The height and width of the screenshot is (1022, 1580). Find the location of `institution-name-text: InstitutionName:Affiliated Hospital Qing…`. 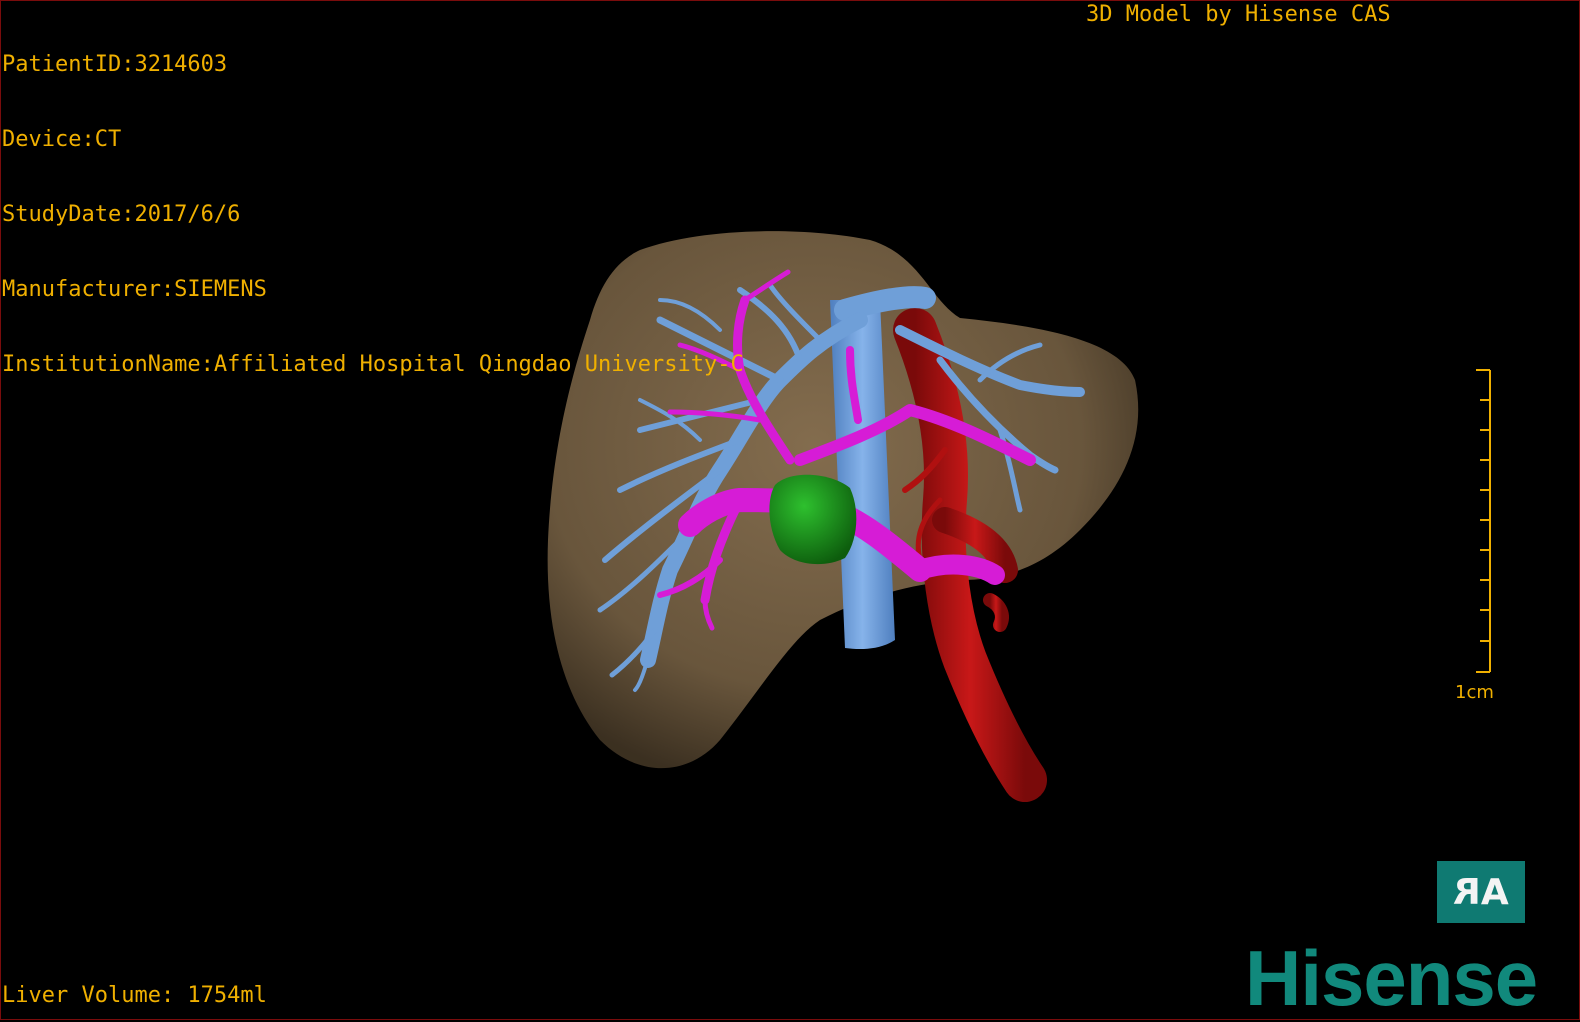

institution-name-text: InstitutionName:Affiliated Hospital Qing… is located at coordinates (373, 364).